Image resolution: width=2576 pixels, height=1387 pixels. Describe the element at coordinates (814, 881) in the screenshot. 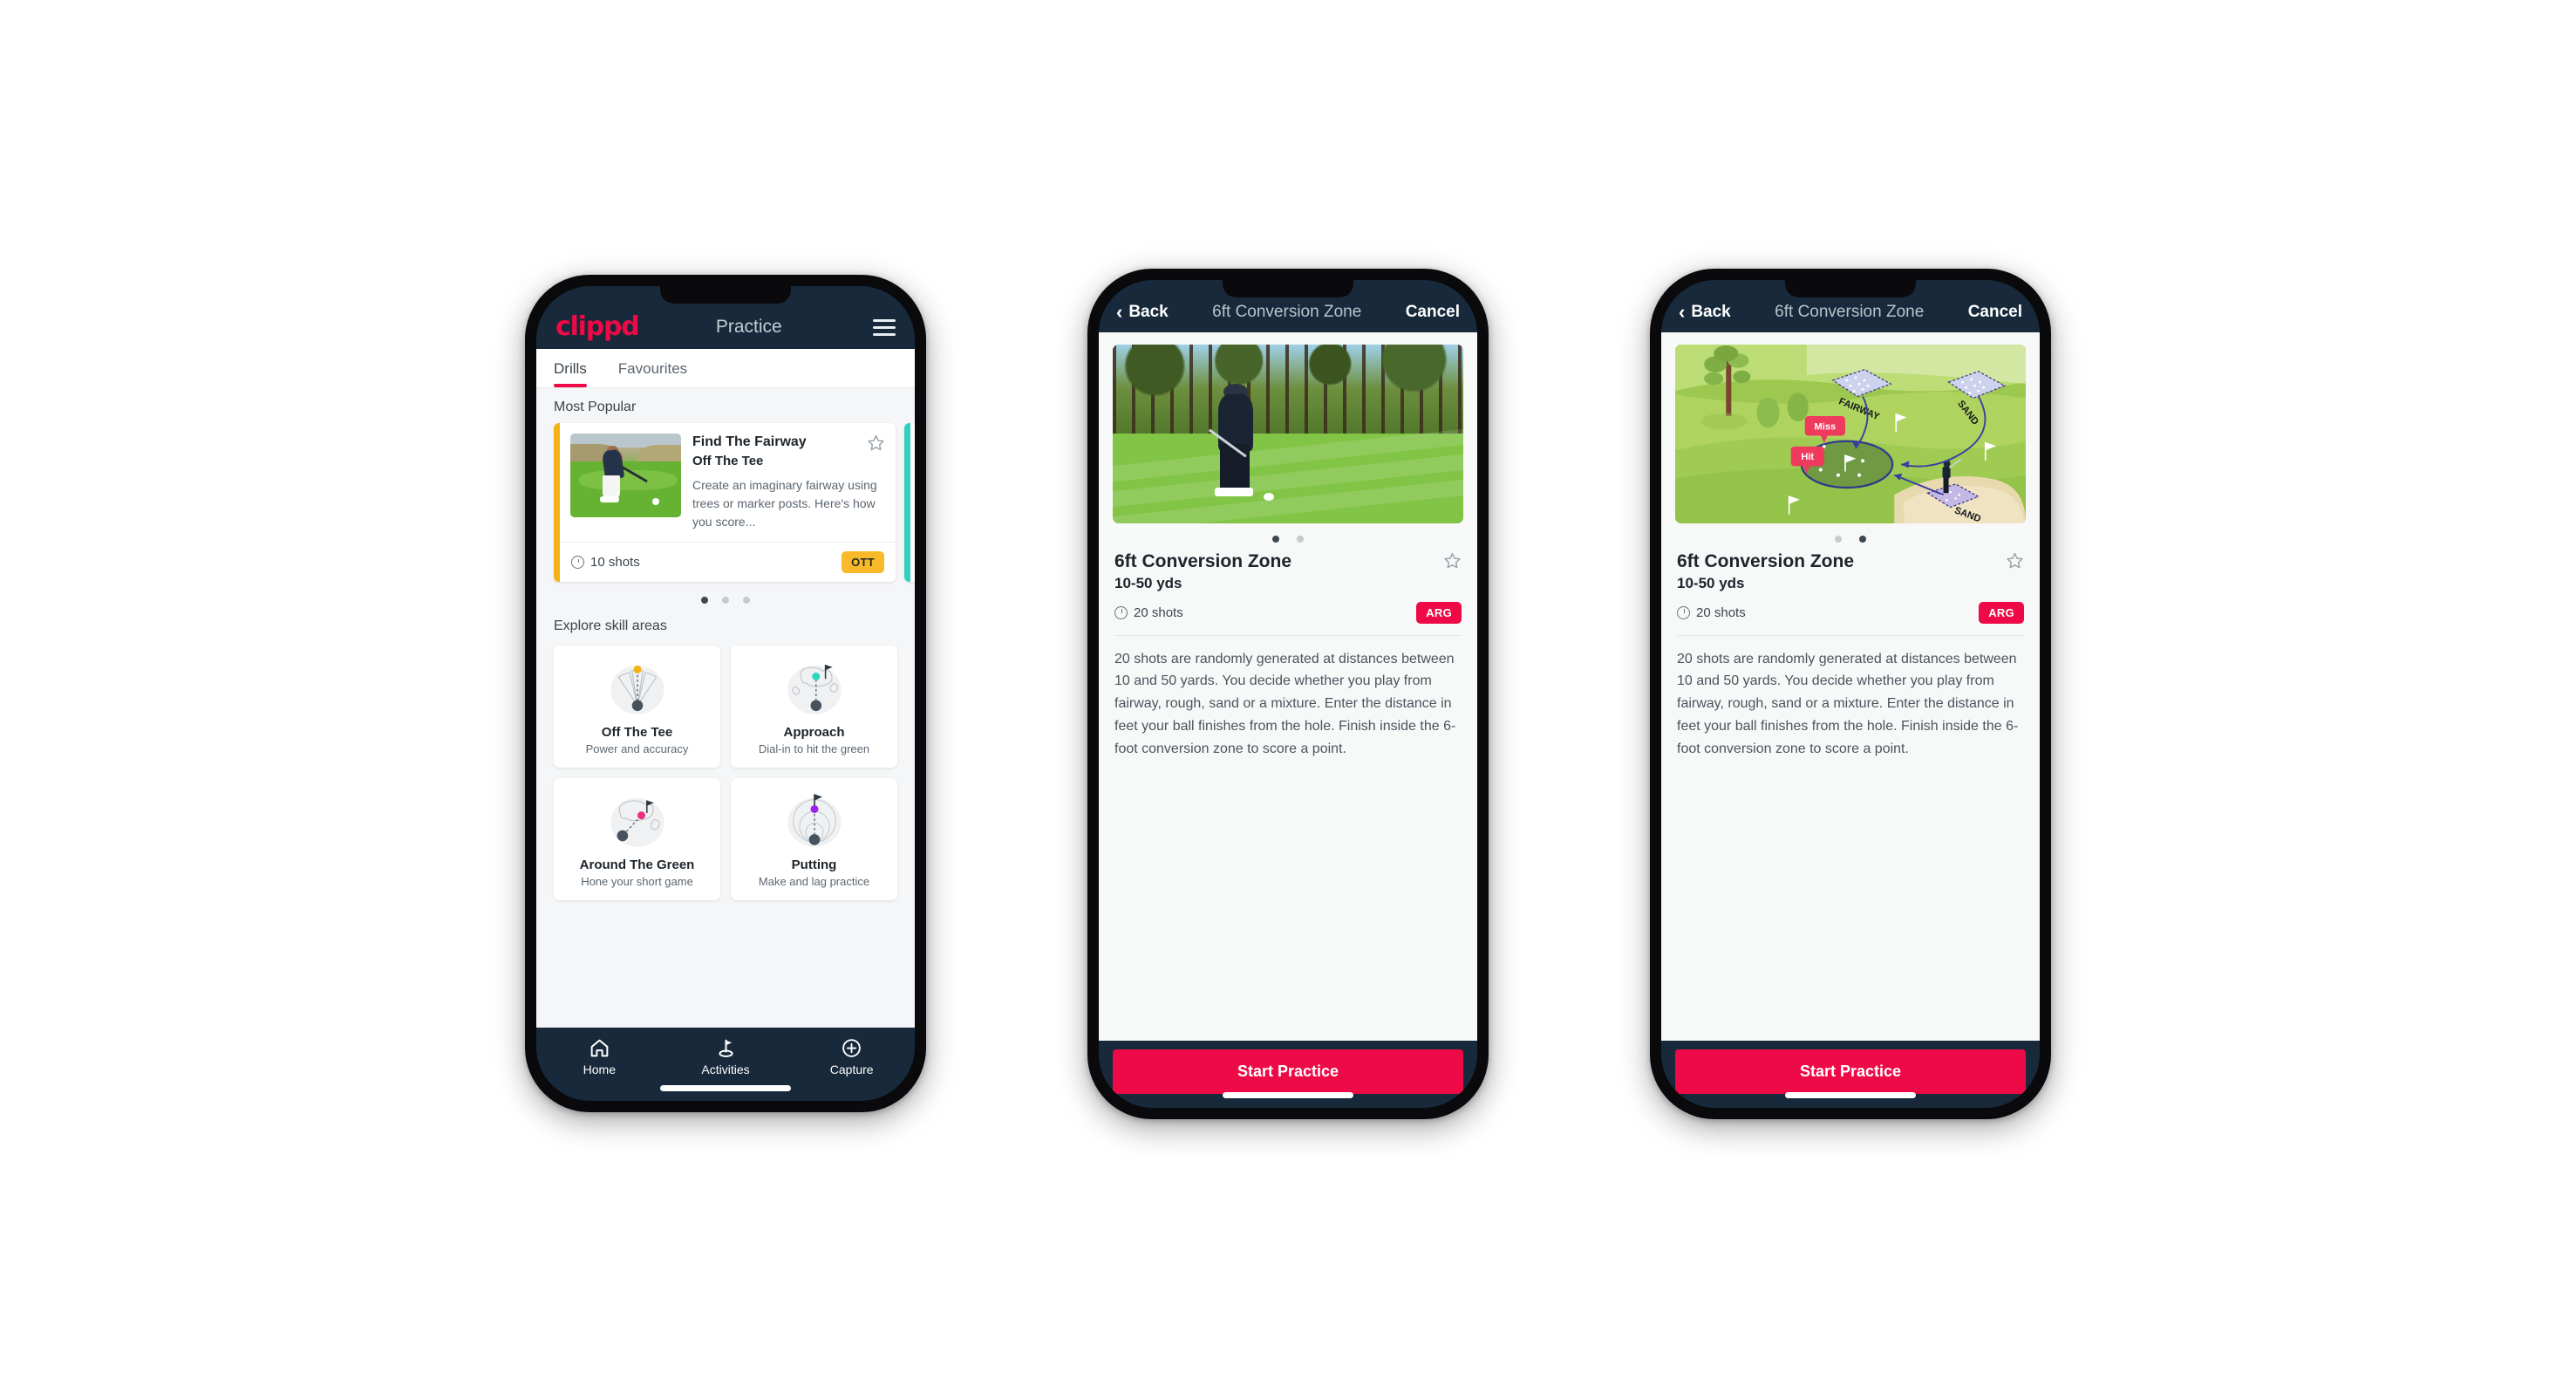

I see `skill-desc: Make and lag practice` at that location.